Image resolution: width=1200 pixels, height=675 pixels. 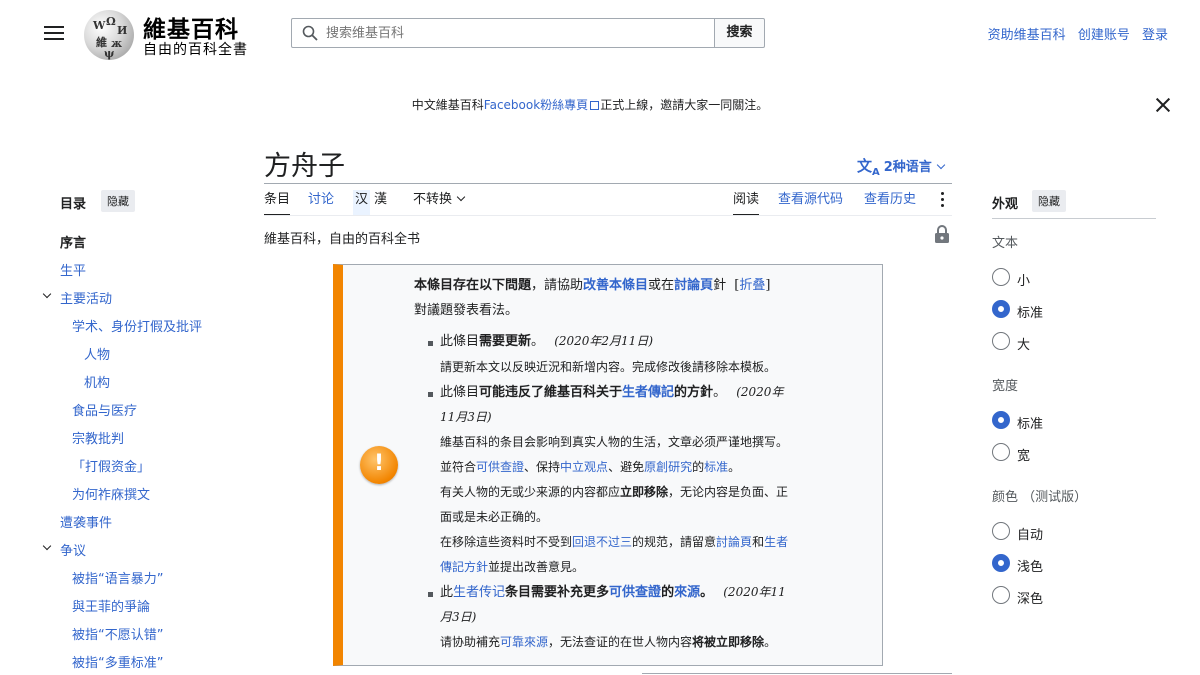 I want to click on chevron-down-icon, so click(x=941, y=165).